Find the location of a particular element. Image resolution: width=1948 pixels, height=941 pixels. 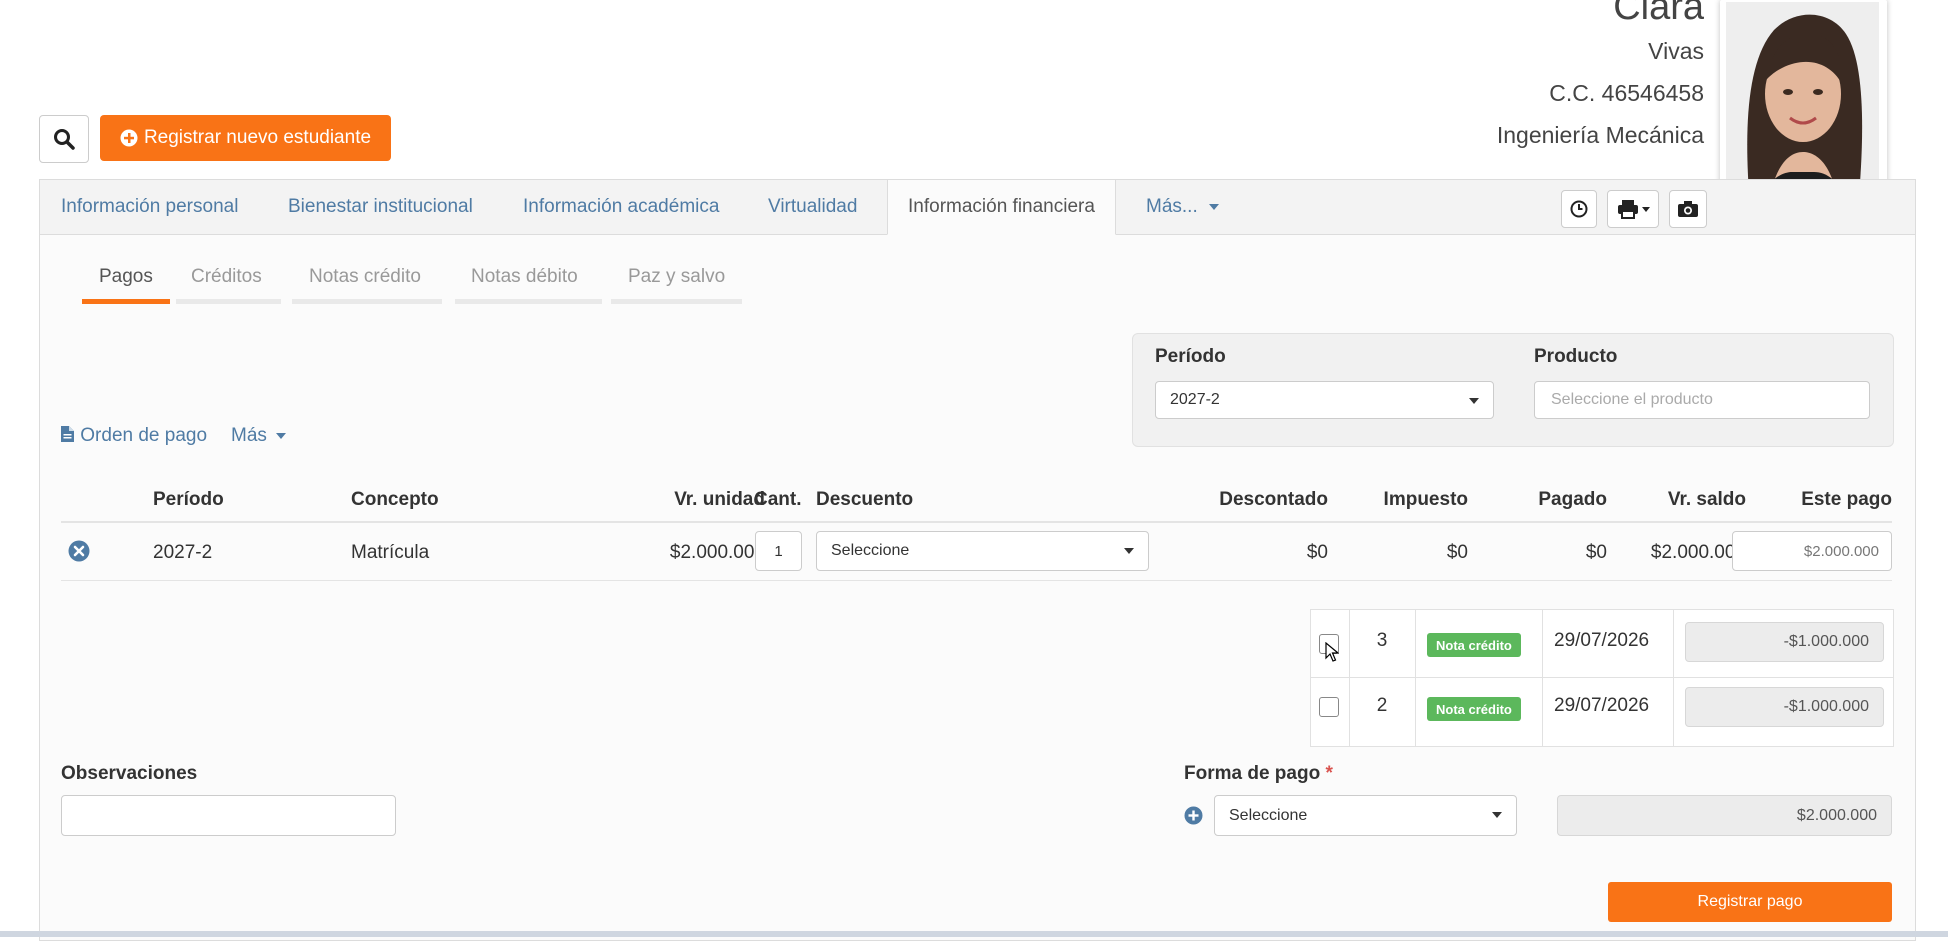

this-payment-input: $2.000.000 is located at coordinates (1812, 551).